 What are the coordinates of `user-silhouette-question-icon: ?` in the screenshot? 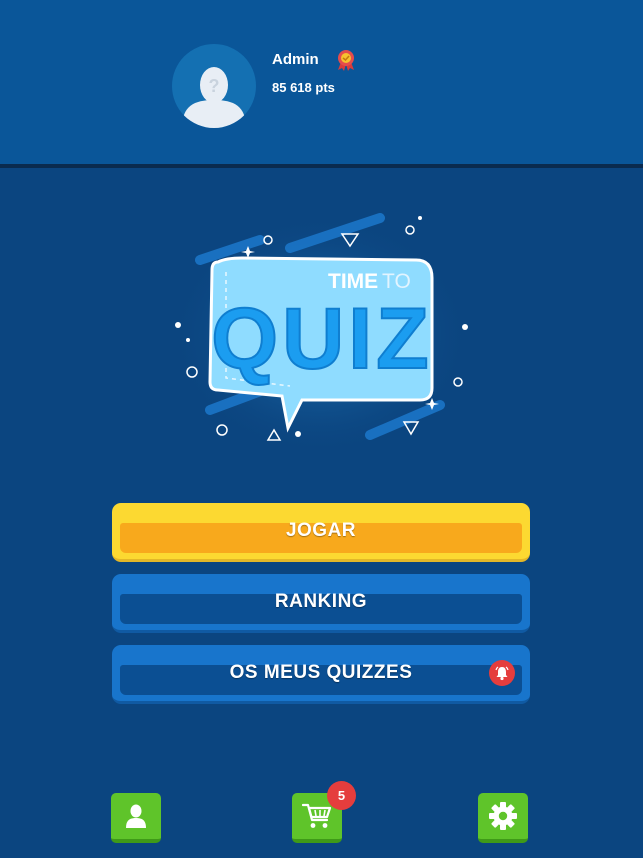 It's located at (214, 97).